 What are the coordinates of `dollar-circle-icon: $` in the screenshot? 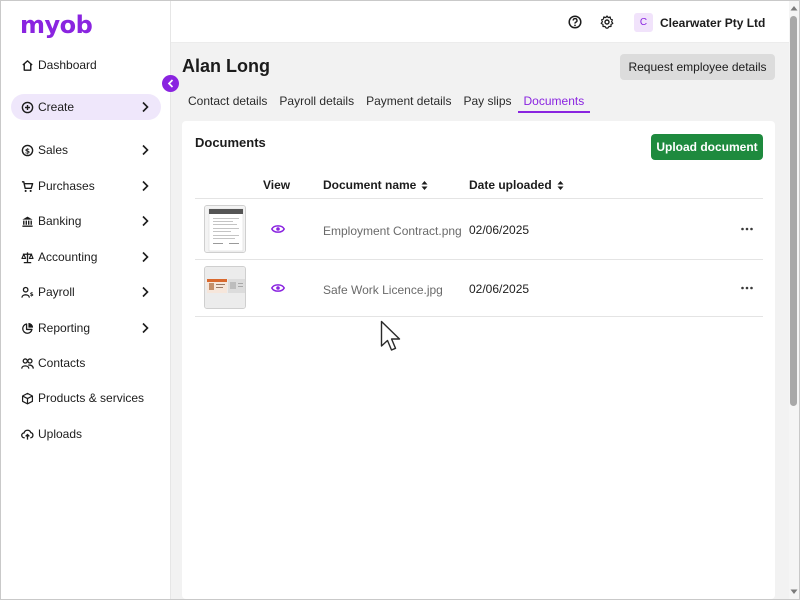 It's located at (27, 150).